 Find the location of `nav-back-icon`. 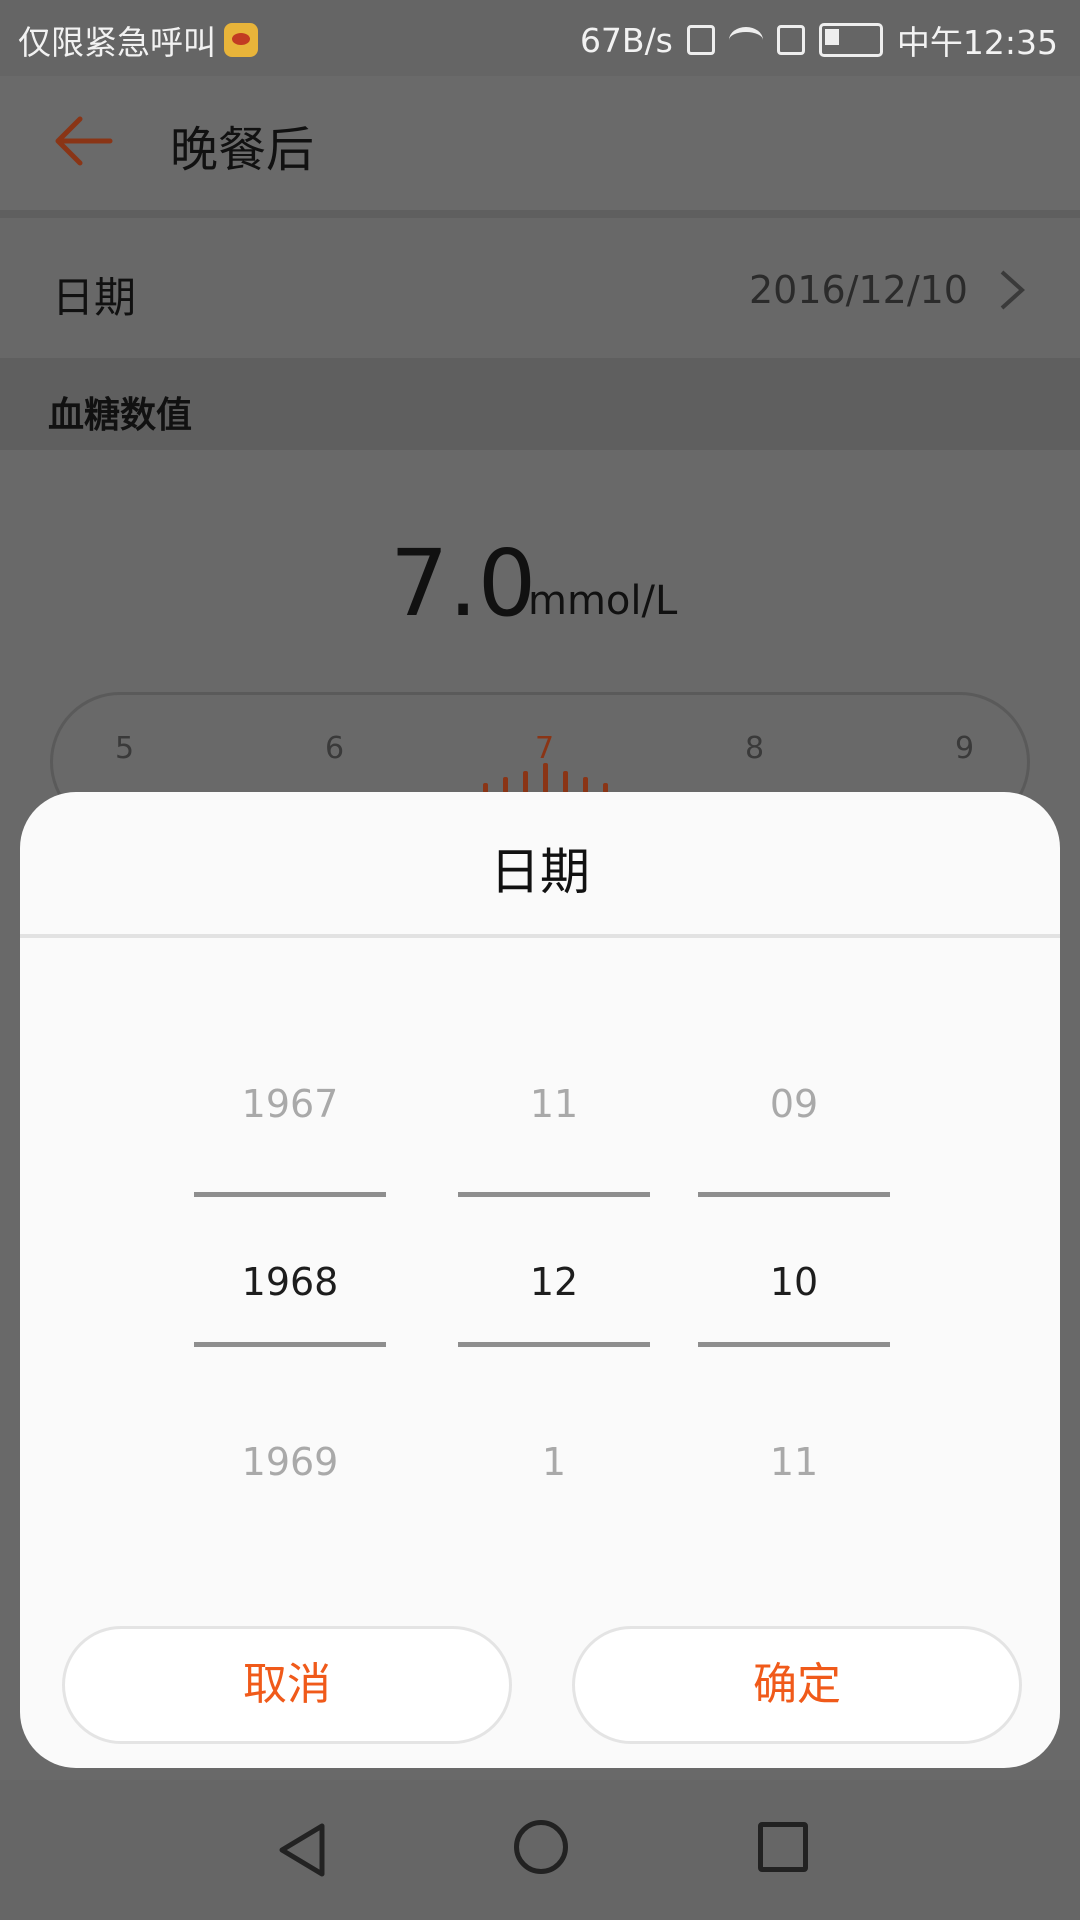

nav-back-icon is located at coordinates (302, 1850).